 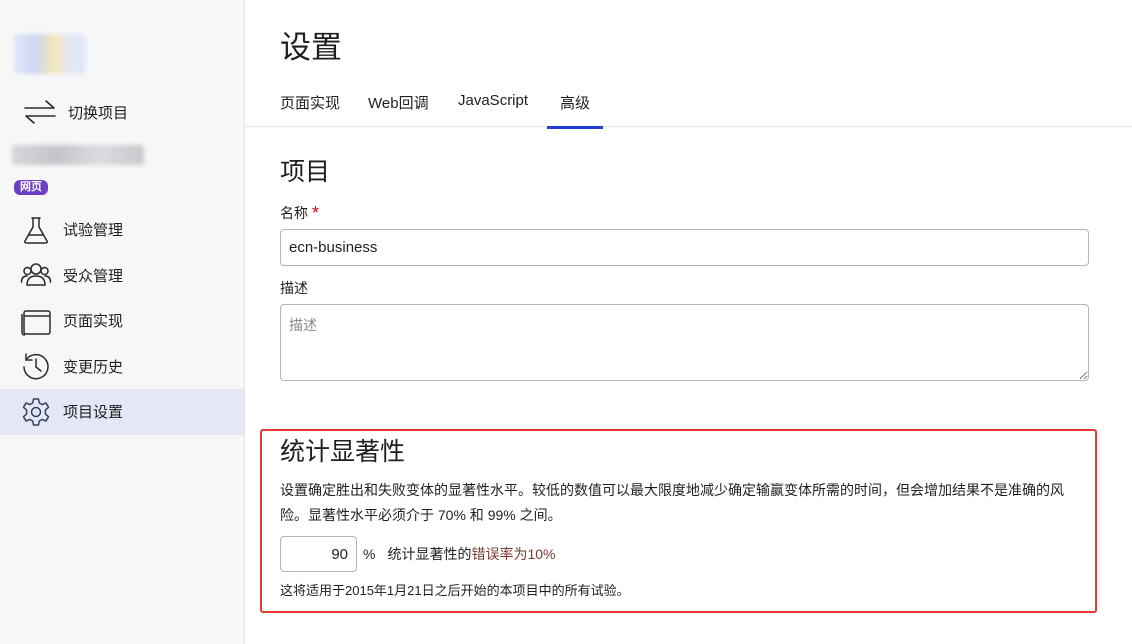 What do you see at coordinates (50, 54) in the screenshot?
I see `app-logo` at bounding box center [50, 54].